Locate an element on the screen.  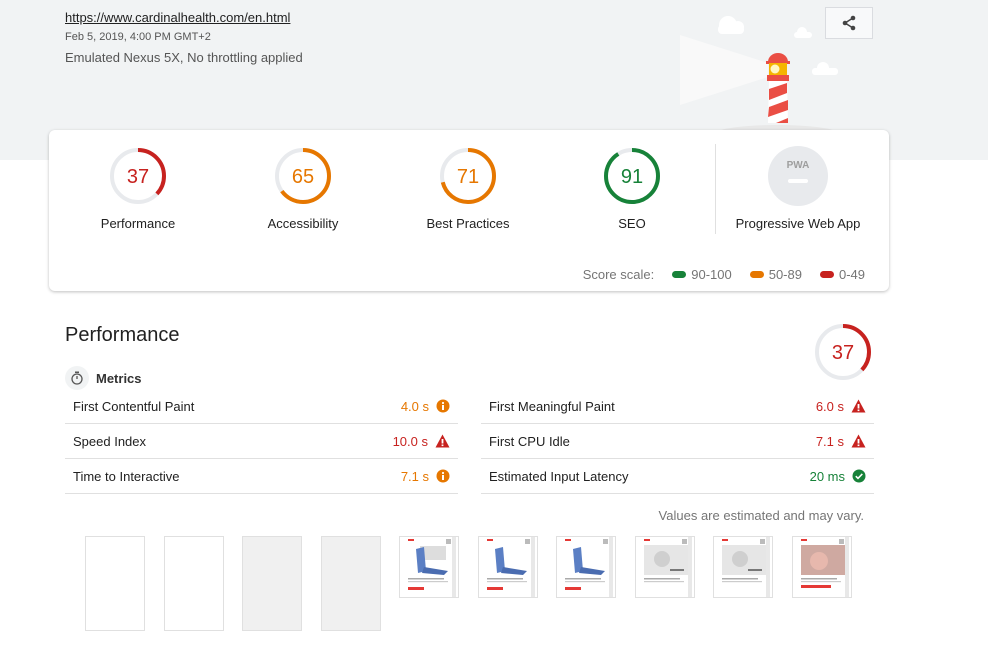
score-scale-legend: Score scale: 90-100 50-89 0-49 is located at coordinates (724, 274).